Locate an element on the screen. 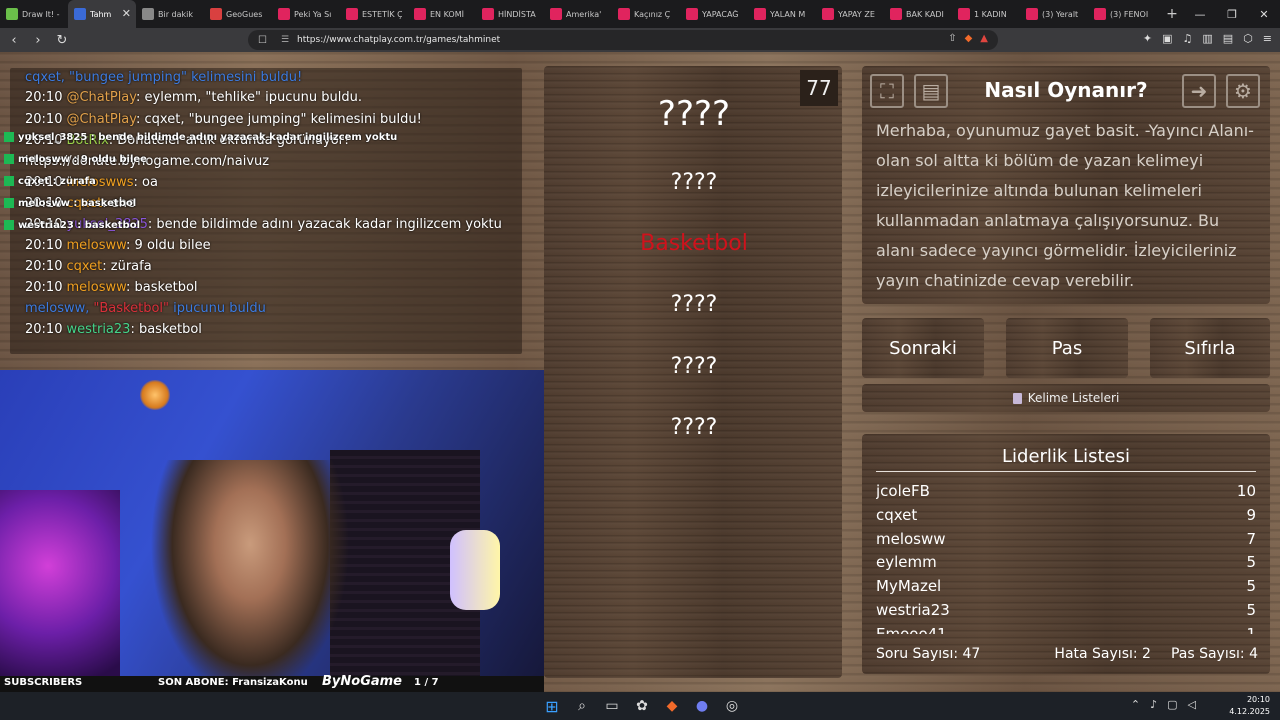 This screenshot has width=1280, height=720. browser-tab: EN KOMİ is located at coordinates (442, 14).